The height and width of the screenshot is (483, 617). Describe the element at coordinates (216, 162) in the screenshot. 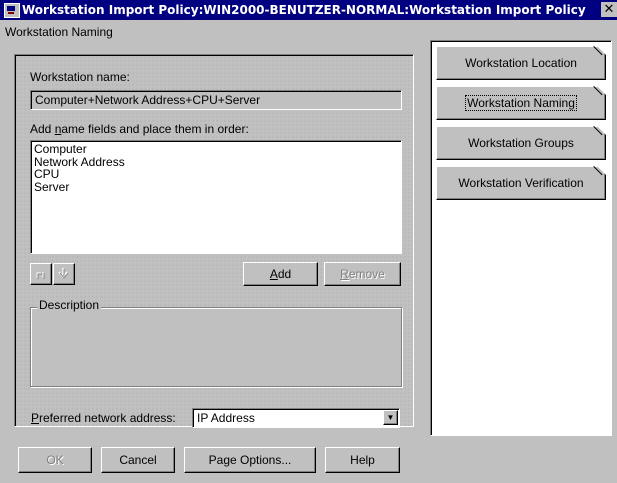

I see `list-item: Network Address` at that location.